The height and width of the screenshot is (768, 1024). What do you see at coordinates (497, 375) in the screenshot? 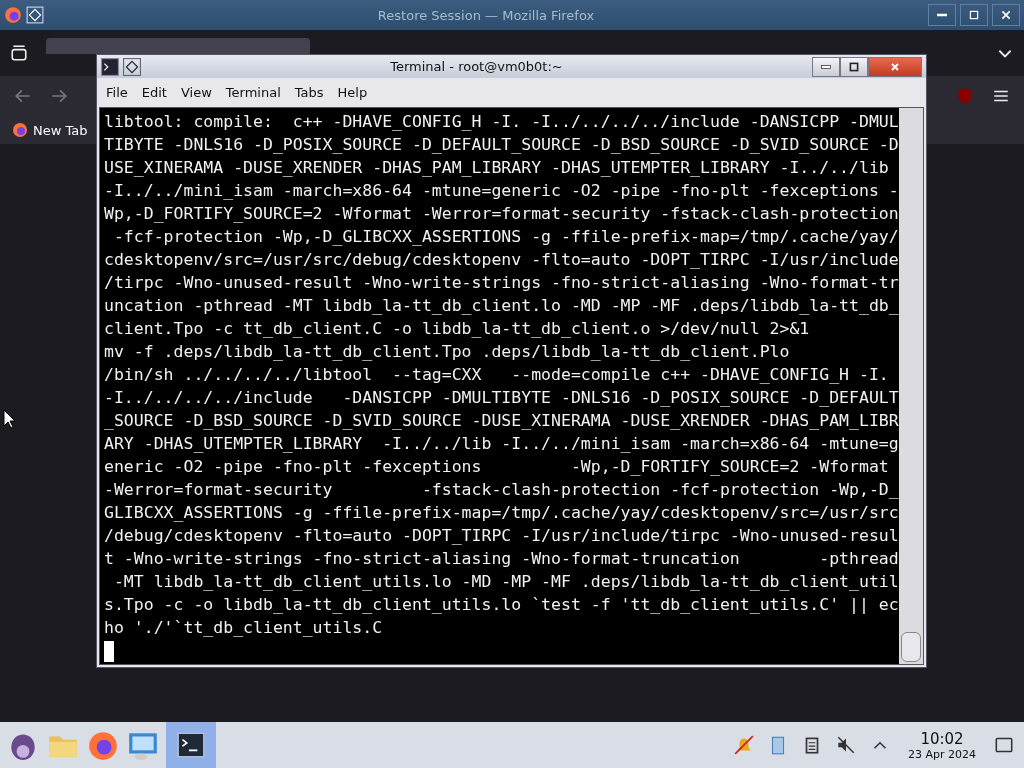
I see `terminal-line: /bin/sh ../../../../libtool --tag=CXX --mode=compile c++ -DHAVE_CONFIG_H -I.` at bounding box center [497, 375].